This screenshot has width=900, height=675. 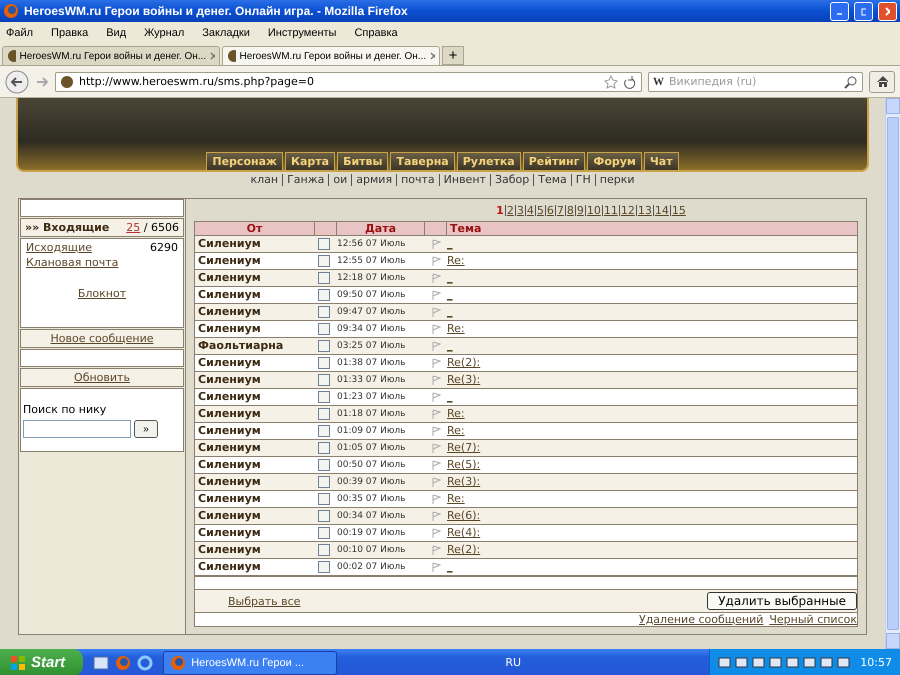 What do you see at coordinates (264, 601) in the screenshot?
I see `select-all-link: Выбрать все` at bounding box center [264, 601].